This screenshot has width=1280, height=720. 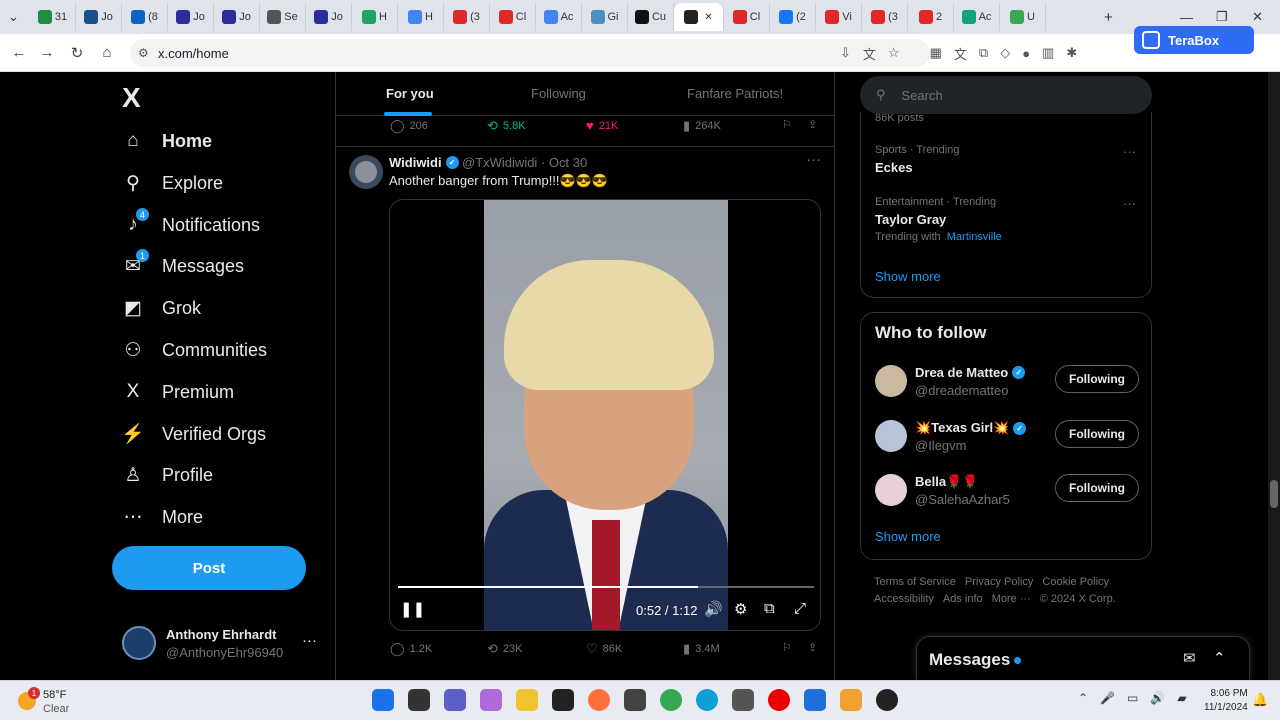 I want to click on follow-suggestion: Bella🌹🌹 @SalehaAzhar5 Following, so click(x=1010, y=492).